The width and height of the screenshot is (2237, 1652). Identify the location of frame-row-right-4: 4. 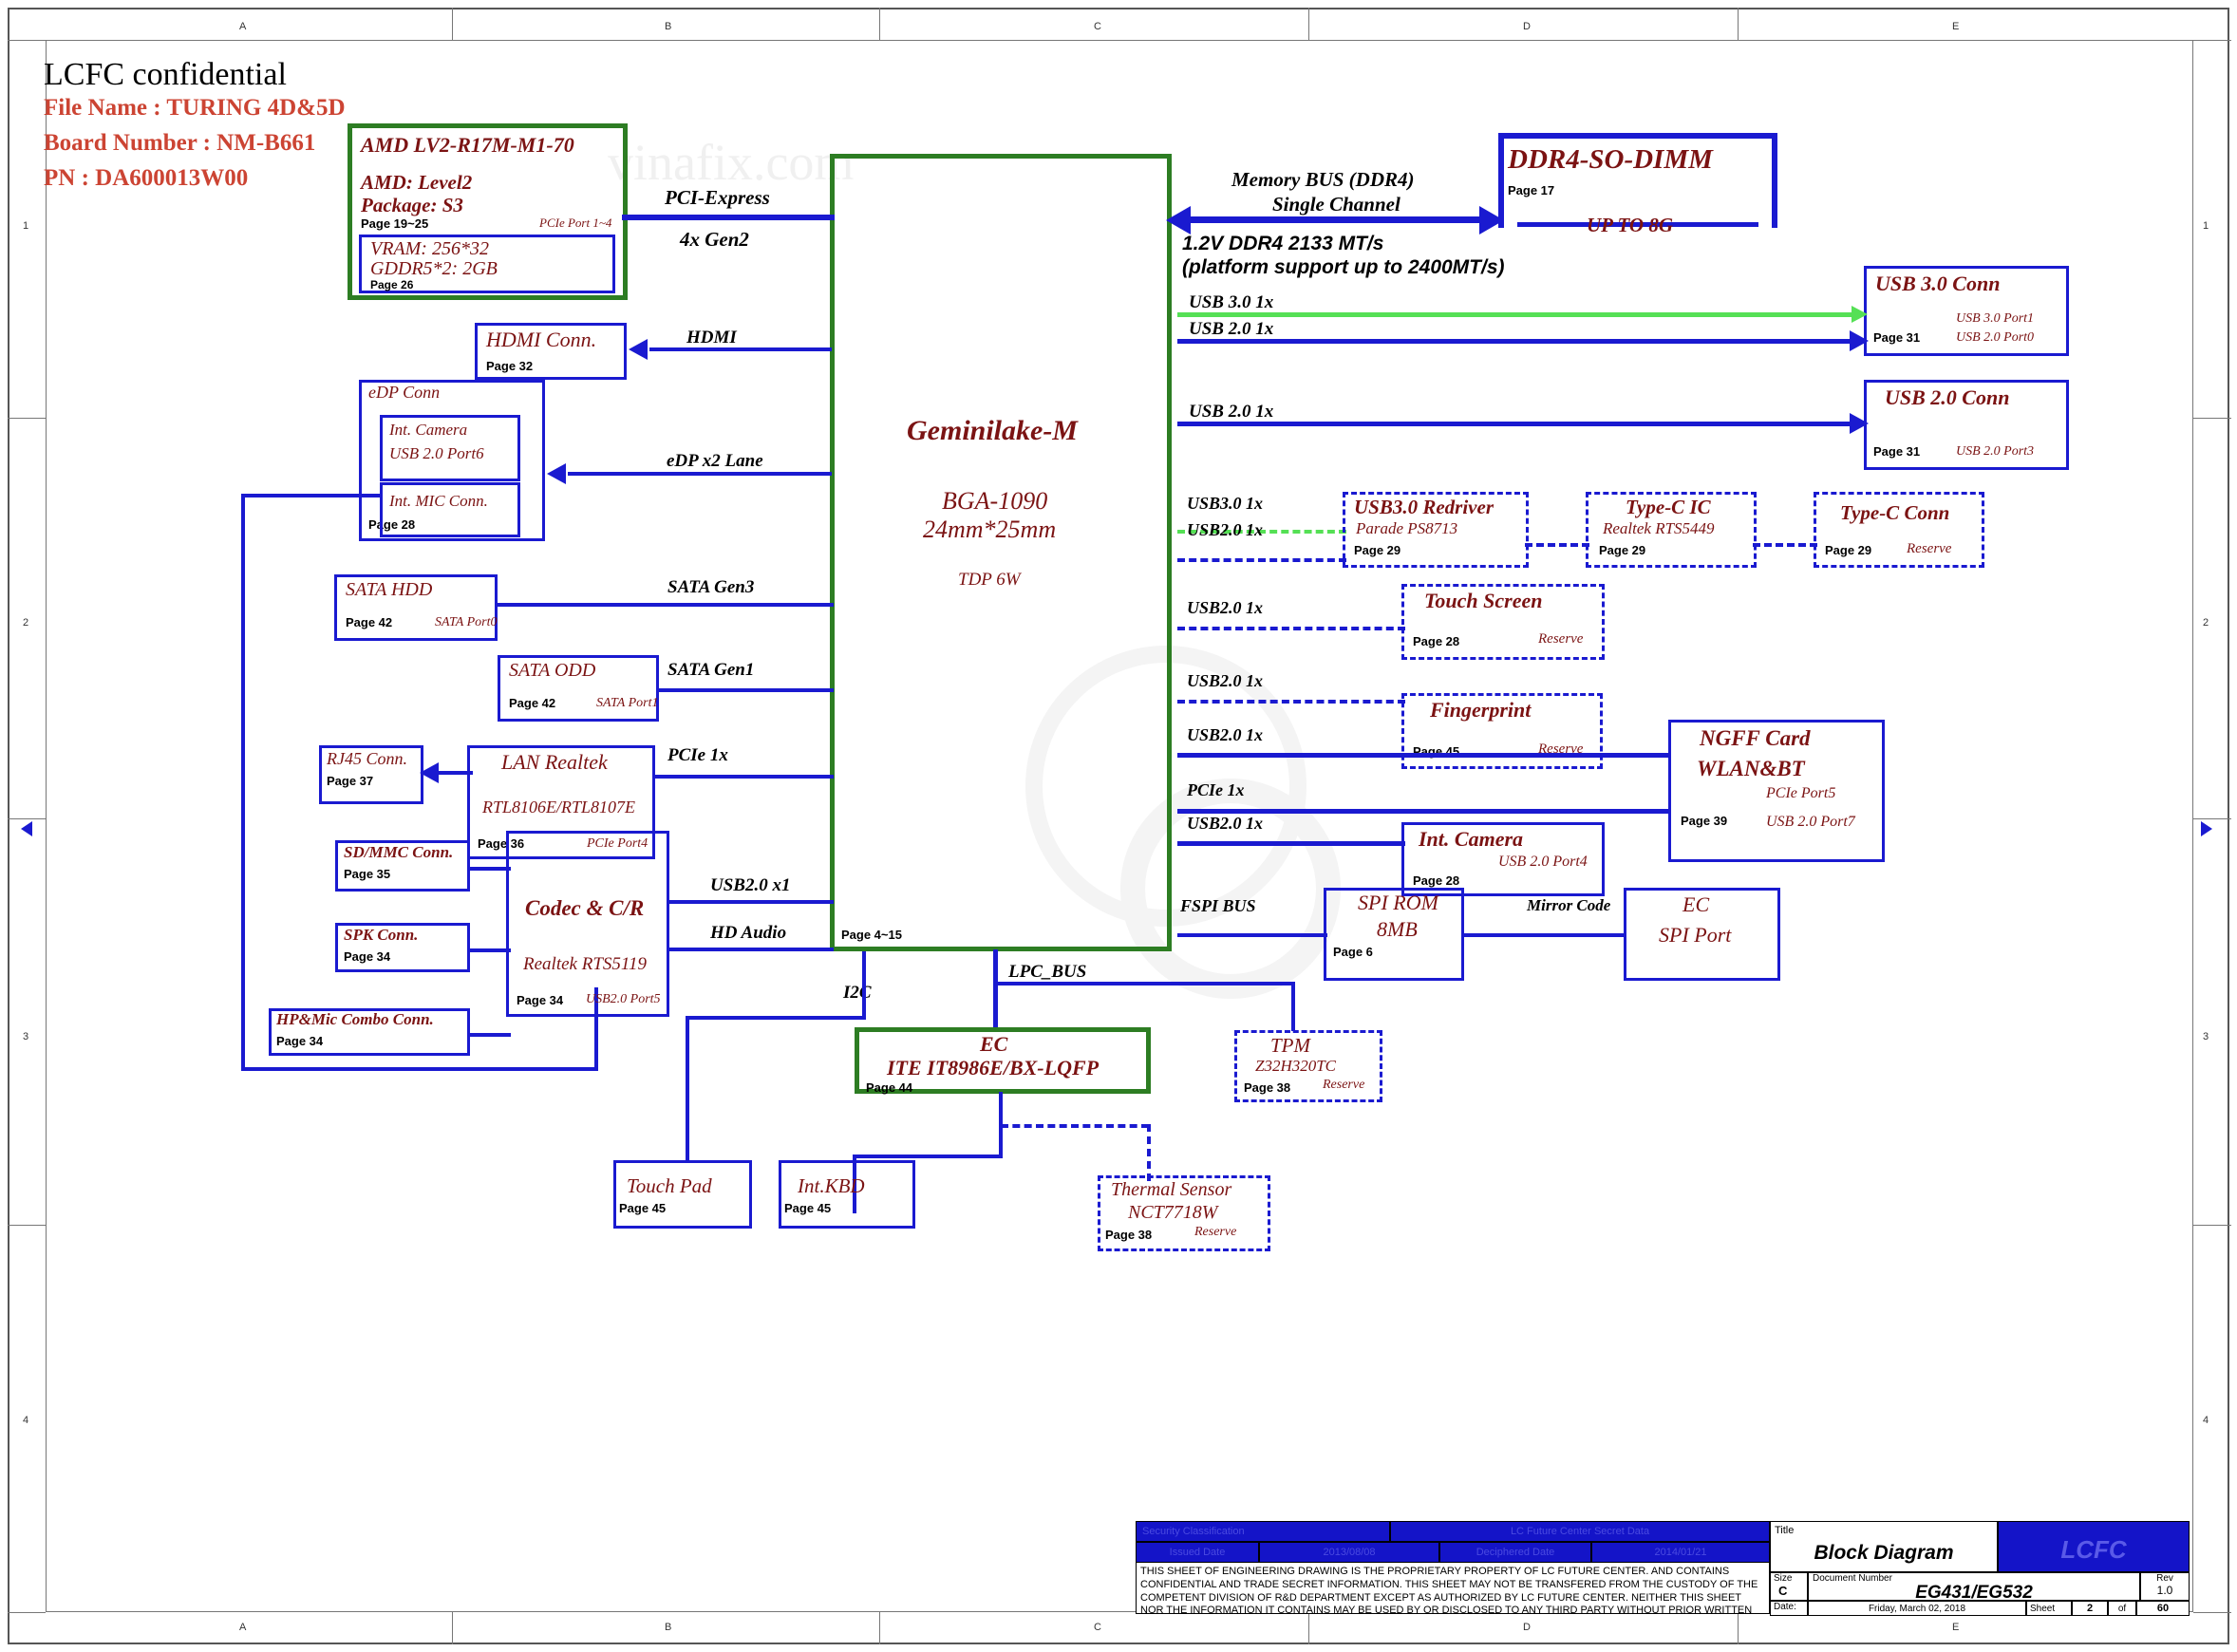
(2206, 1420).